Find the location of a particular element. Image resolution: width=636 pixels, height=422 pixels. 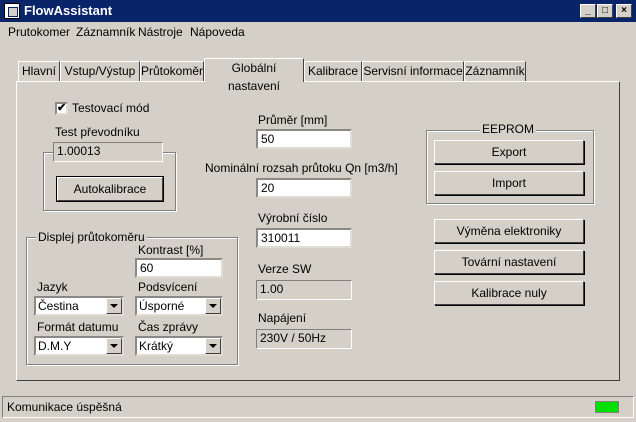

menu-prutokomer: Prutokomer is located at coordinates (39, 32).